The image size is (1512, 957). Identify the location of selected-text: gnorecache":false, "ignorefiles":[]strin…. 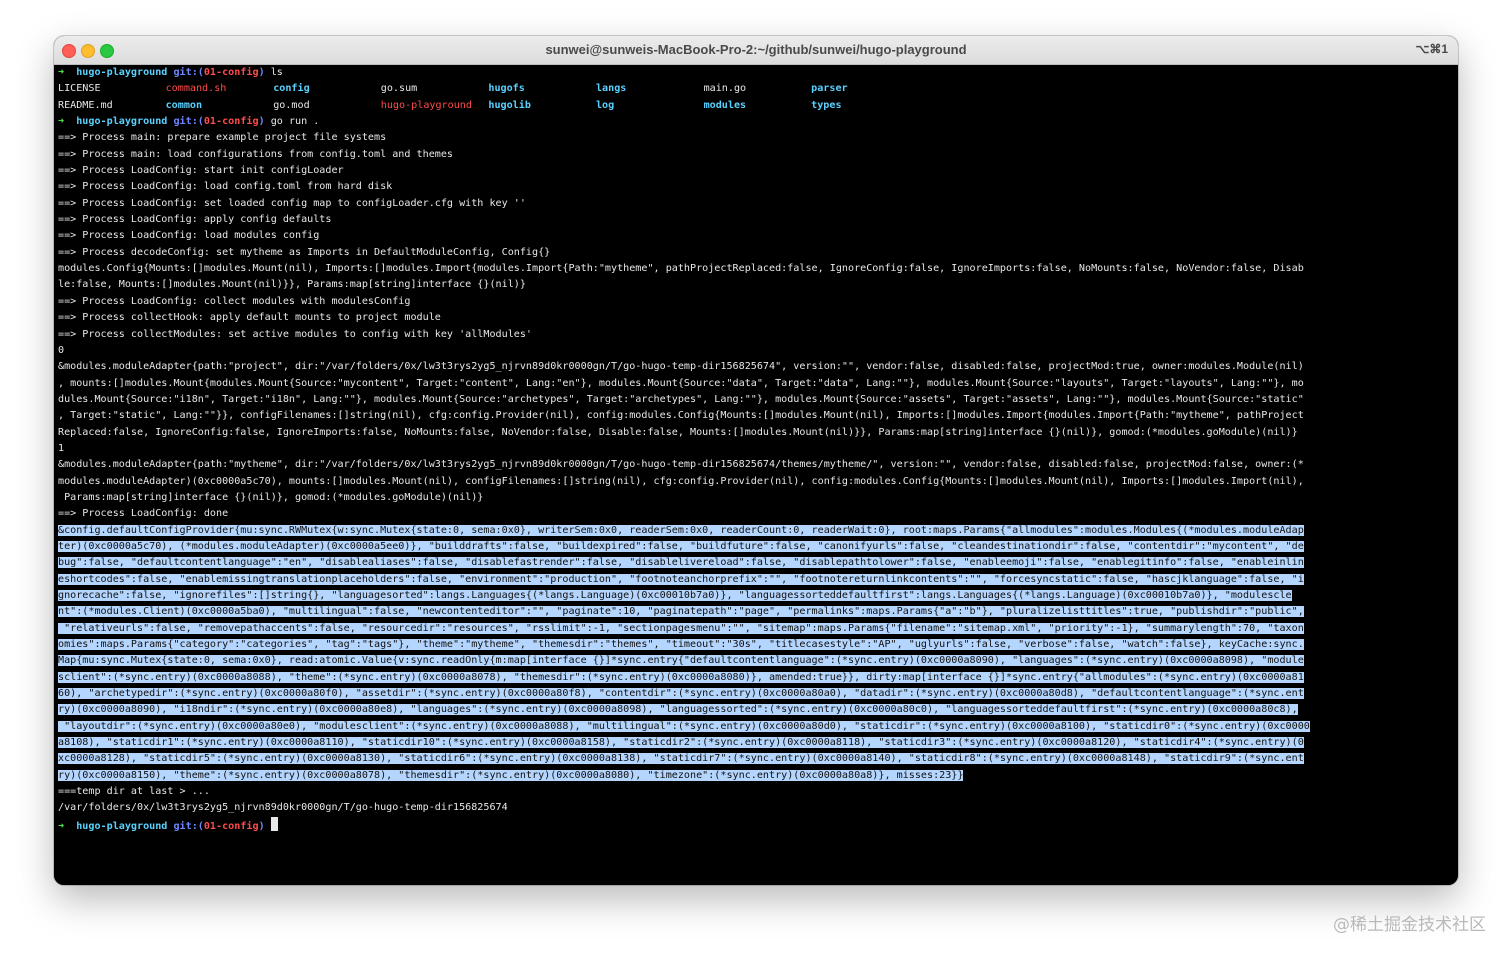
(675, 595).